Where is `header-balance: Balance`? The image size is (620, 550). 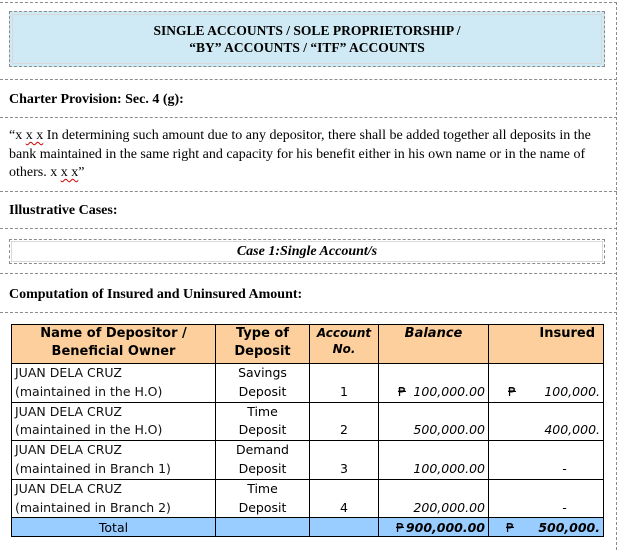 header-balance: Balance is located at coordinates (433, 344).